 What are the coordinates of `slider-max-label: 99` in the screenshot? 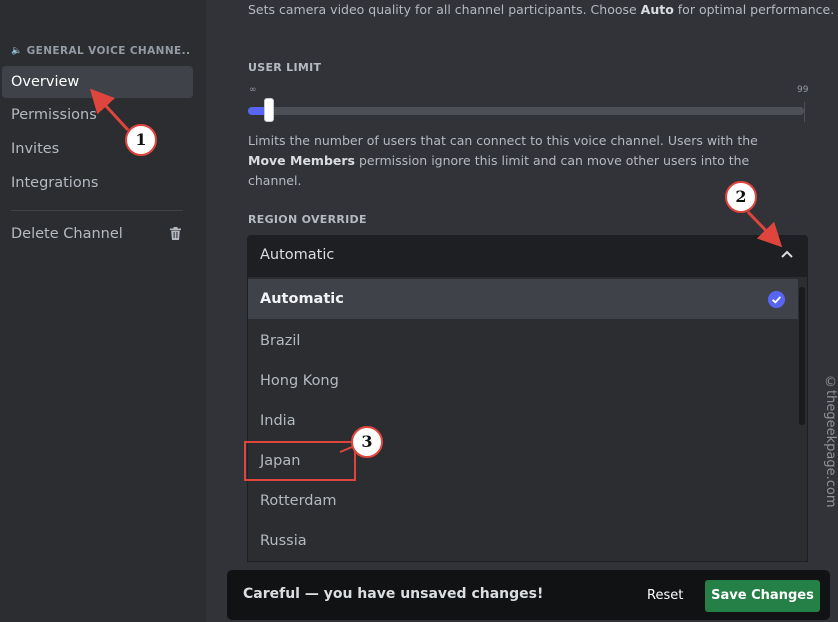 It's located at (803, 90).